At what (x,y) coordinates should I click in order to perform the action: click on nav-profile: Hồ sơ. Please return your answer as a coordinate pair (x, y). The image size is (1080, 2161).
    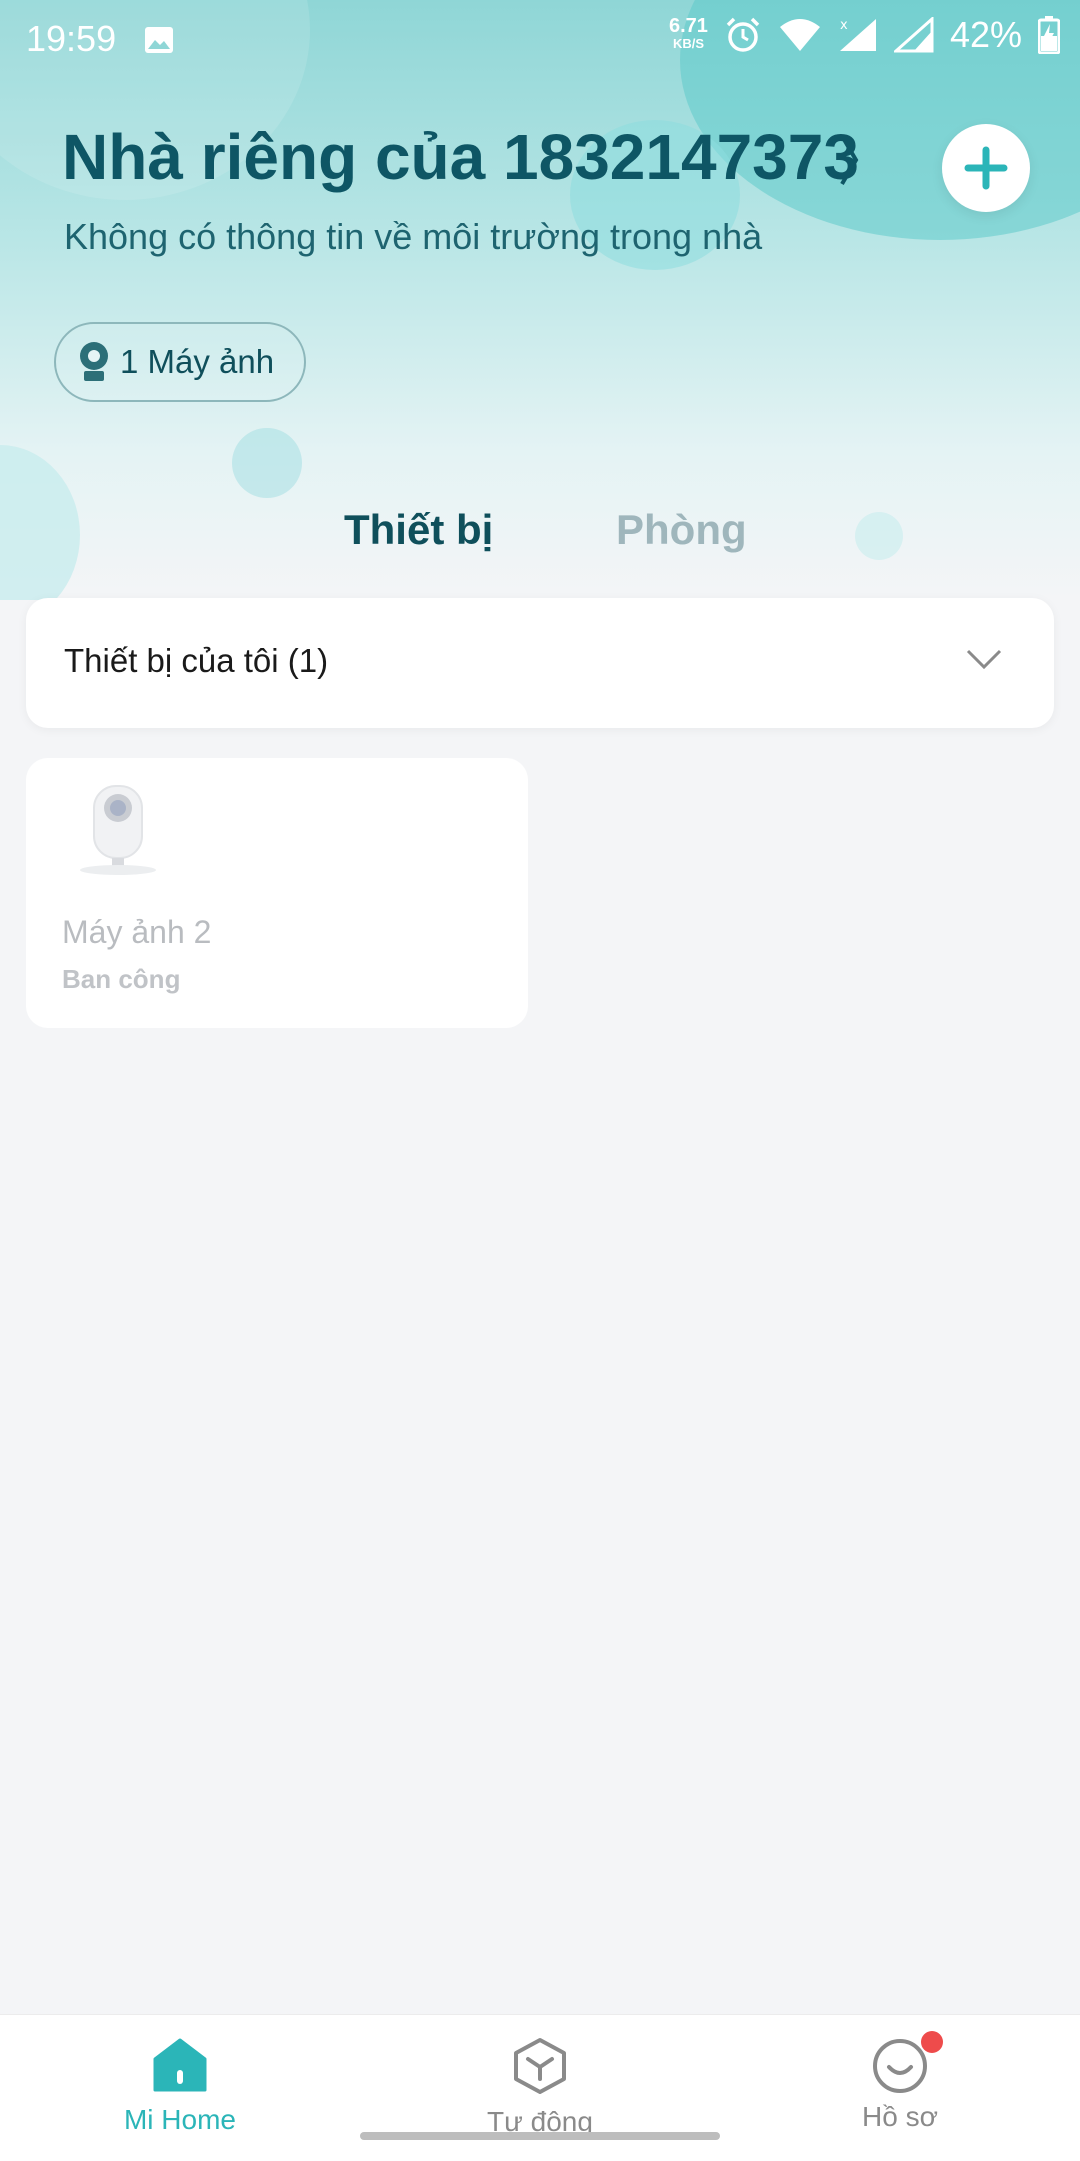
    Looking at the image, I should click on (900, 2082).